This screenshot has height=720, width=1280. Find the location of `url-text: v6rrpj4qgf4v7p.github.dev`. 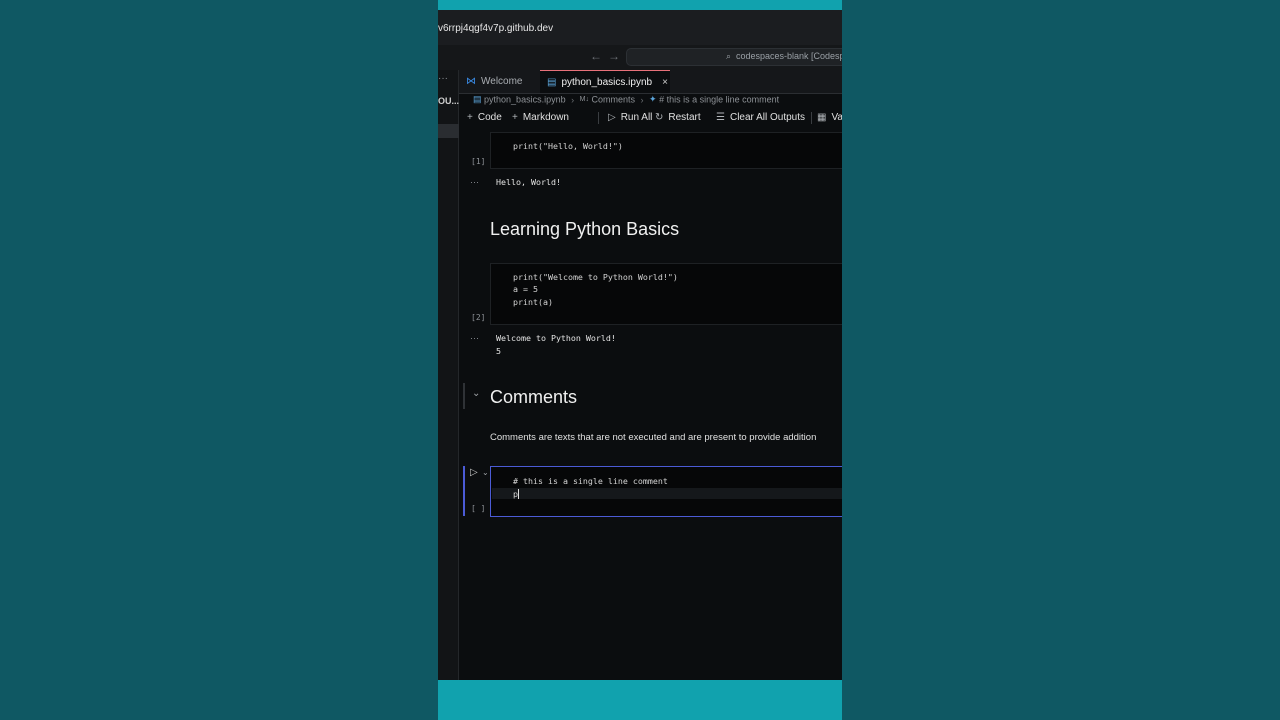

url-text: v6rrpj4qgf4v7p.github.dev is located at coordinates (495, 28).